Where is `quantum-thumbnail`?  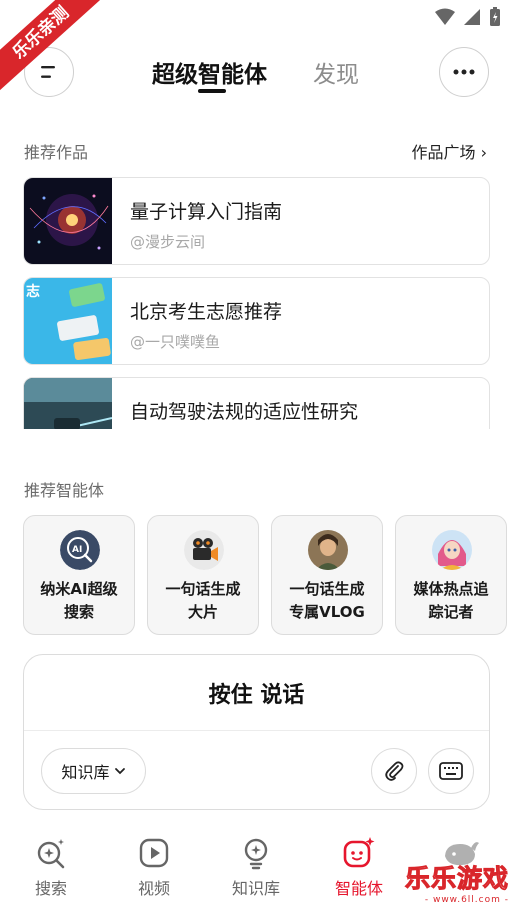 quantum-thumbnail is located at coordinates (68, 221).